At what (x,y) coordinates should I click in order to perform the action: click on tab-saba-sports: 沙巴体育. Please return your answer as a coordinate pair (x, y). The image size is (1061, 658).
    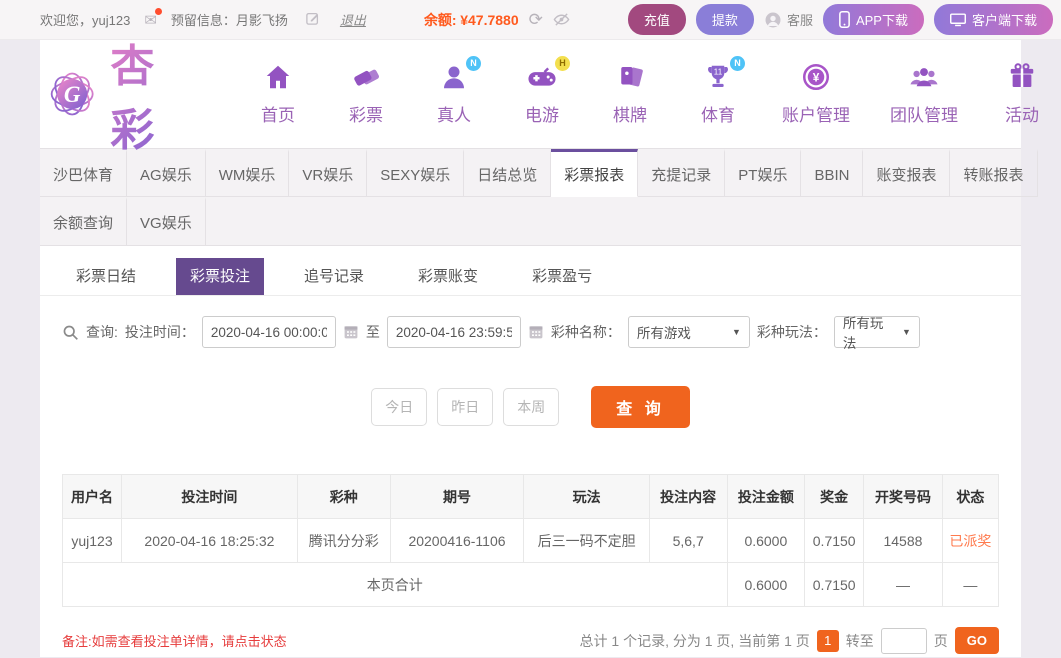
    Looking at the image, I should click on (84, 173).